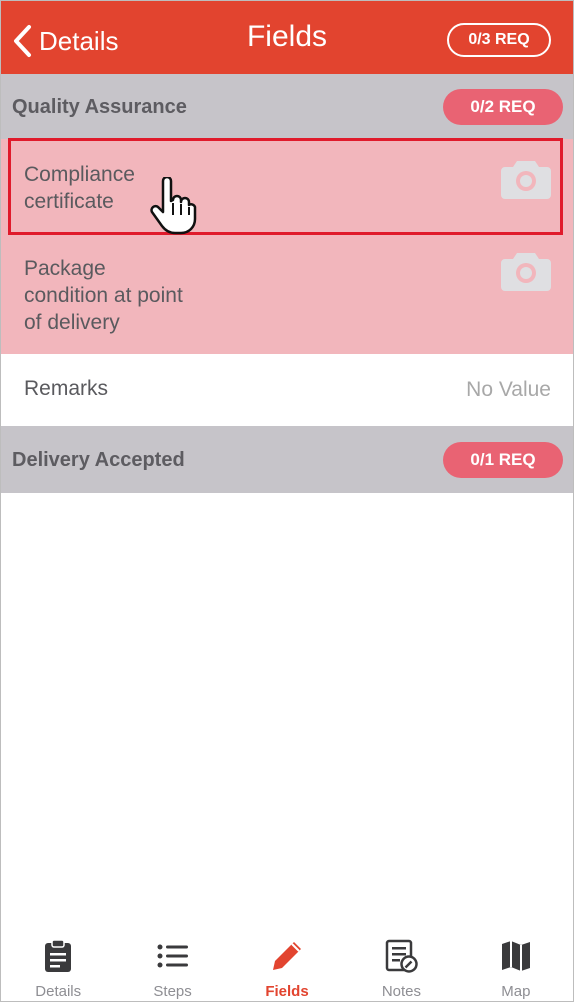 The height and width of the screenshot is (1002, 574). I want to click on field-label-line: condition at point, so click(103, 295).